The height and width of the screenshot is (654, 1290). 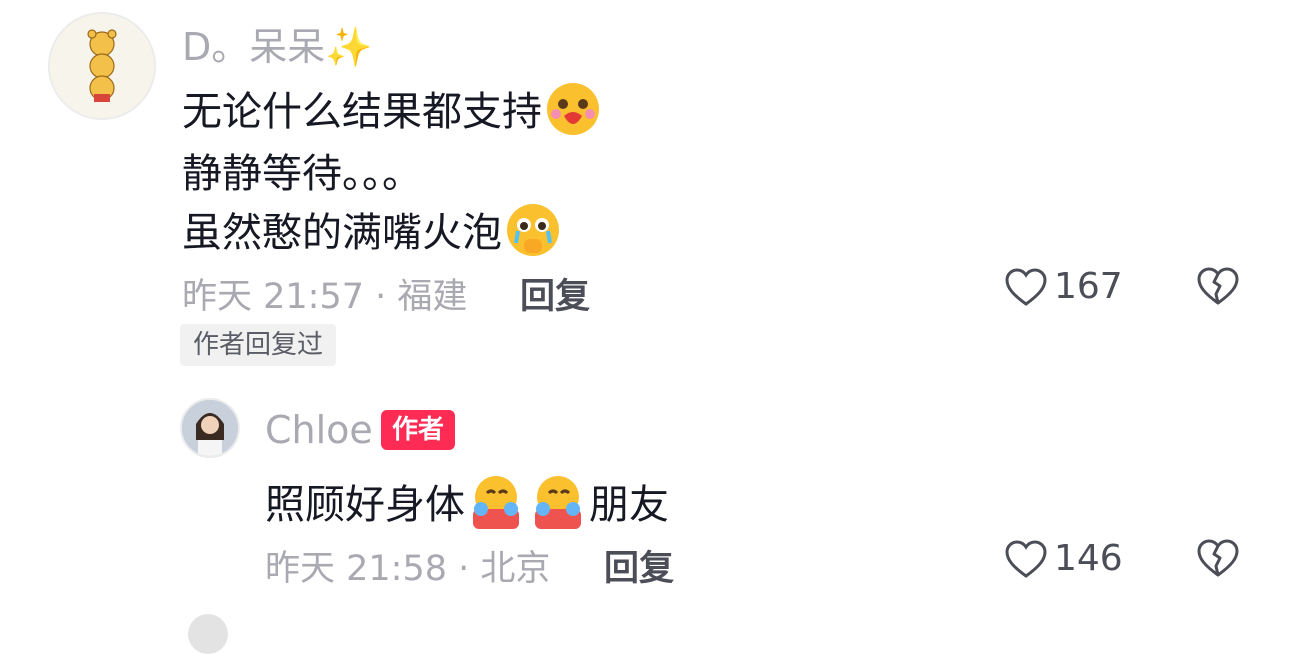 What do you see at coordinates (373, 234) in the screenshot?
I see `comment-text-line: 虽然憨的满嘴火泡` at bounding box center [373, 234].